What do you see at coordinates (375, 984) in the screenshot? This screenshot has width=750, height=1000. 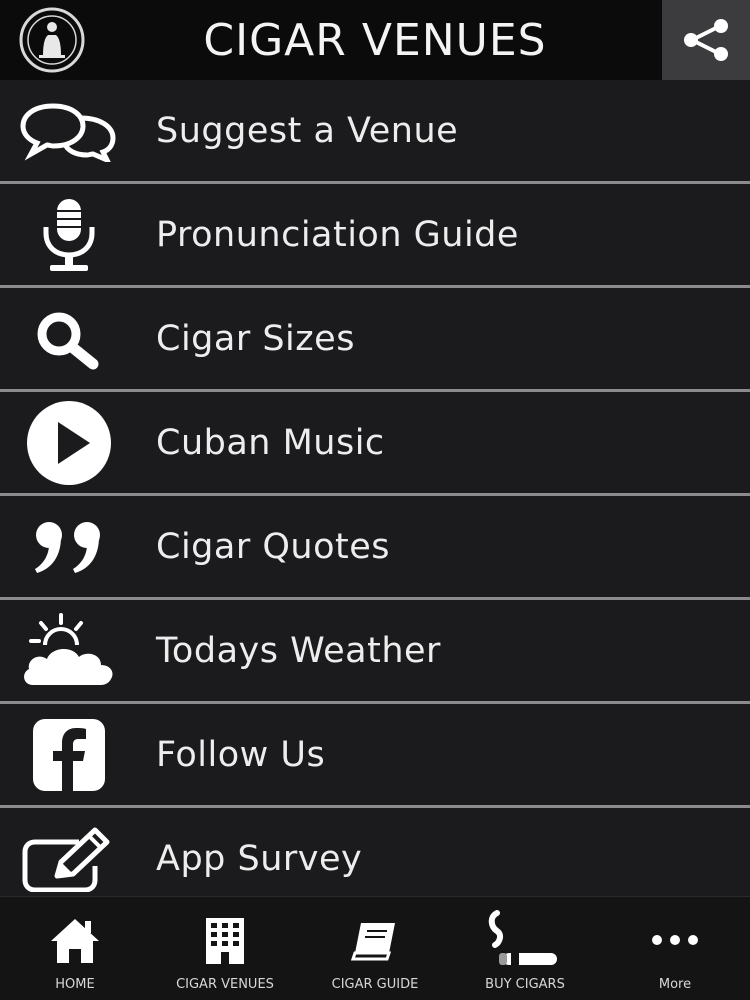 I see `tab-label: CIGAR GUIDE` at bounding box center [375, 984].